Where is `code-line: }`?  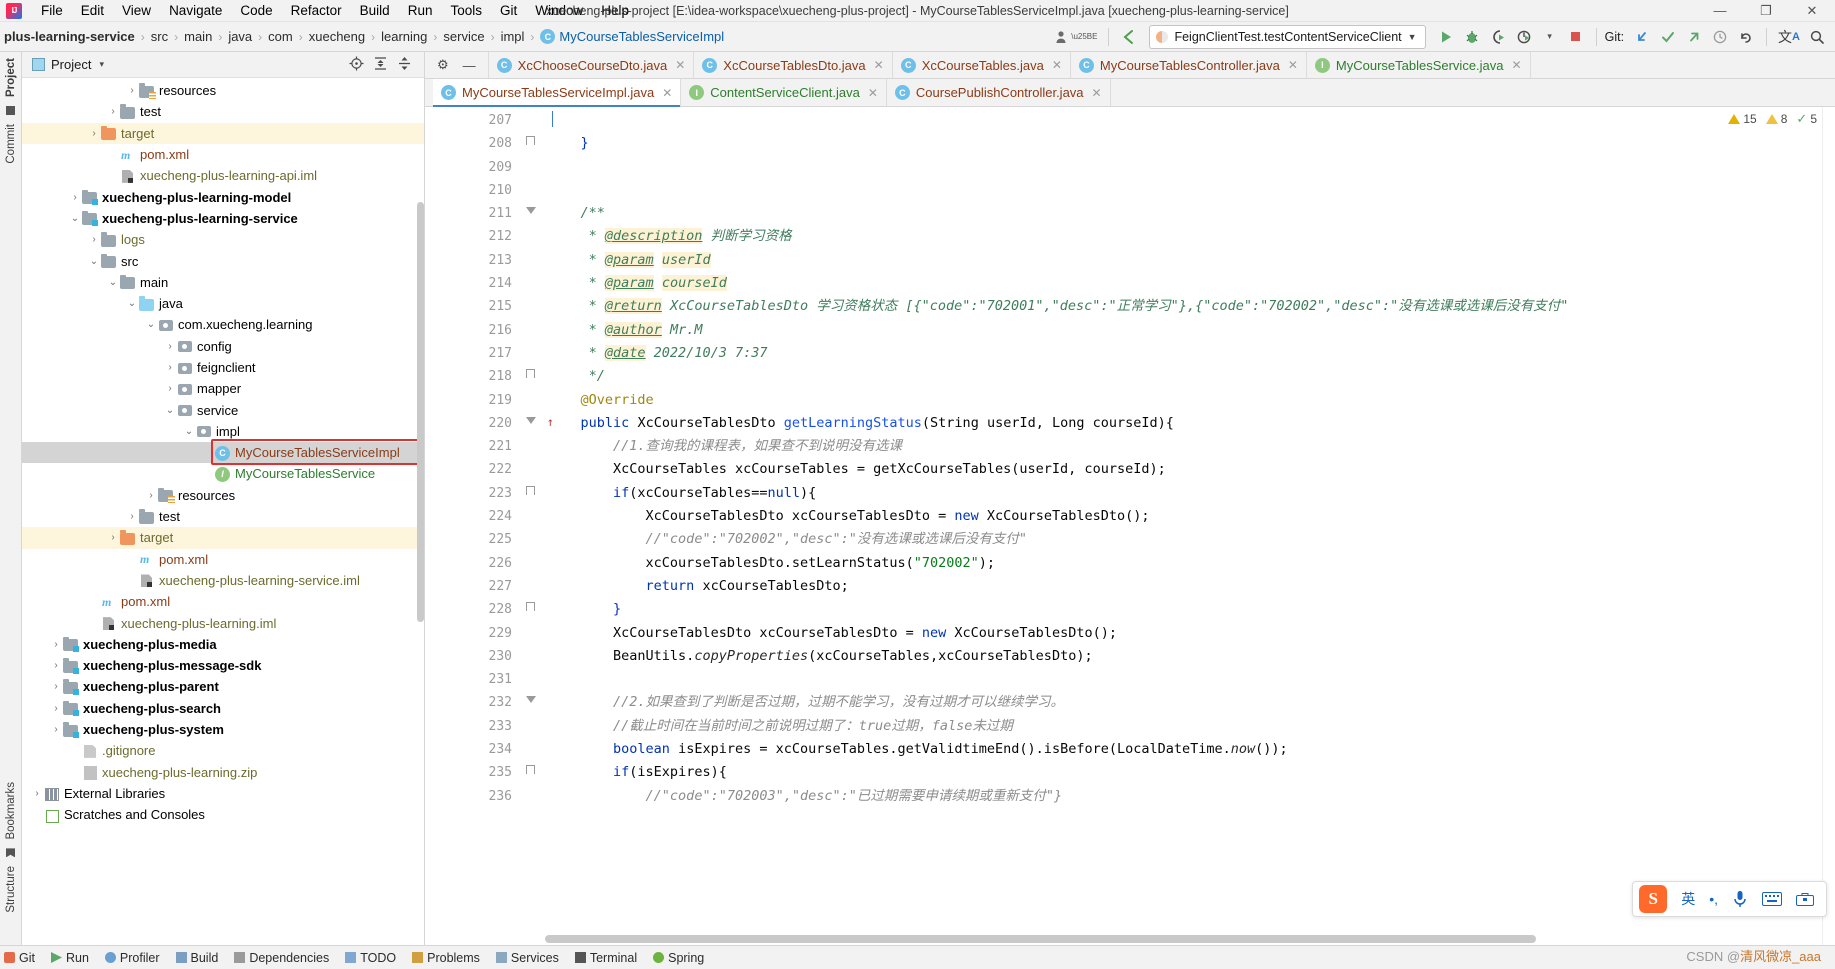
code-line: } is located at coordinates (1191, 609).